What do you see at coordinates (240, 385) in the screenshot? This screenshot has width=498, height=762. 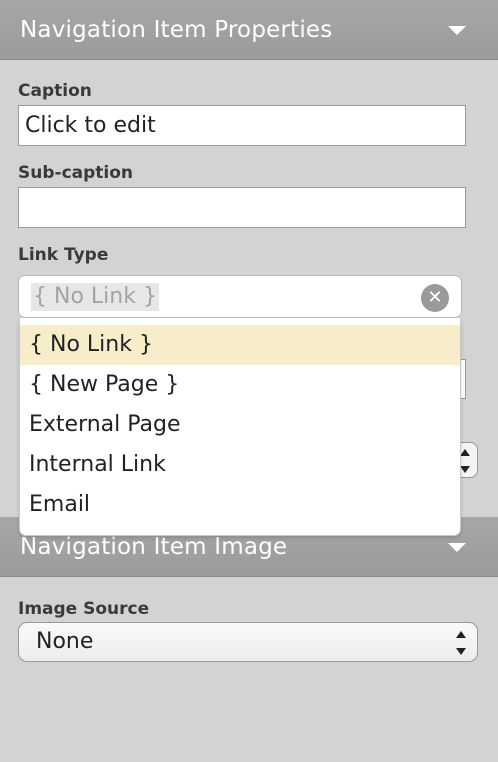 I see `link-type-option: { New Page }` at bounding box center [240, 385].